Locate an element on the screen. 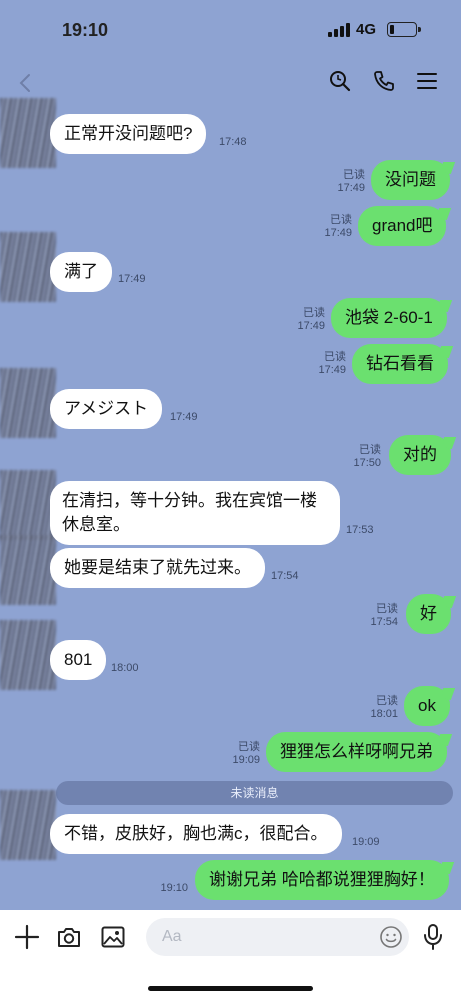 The width and height of the screenshot is (461, 1000). message-bubble-incoming: 满了 is located at coordinates (81, 272).